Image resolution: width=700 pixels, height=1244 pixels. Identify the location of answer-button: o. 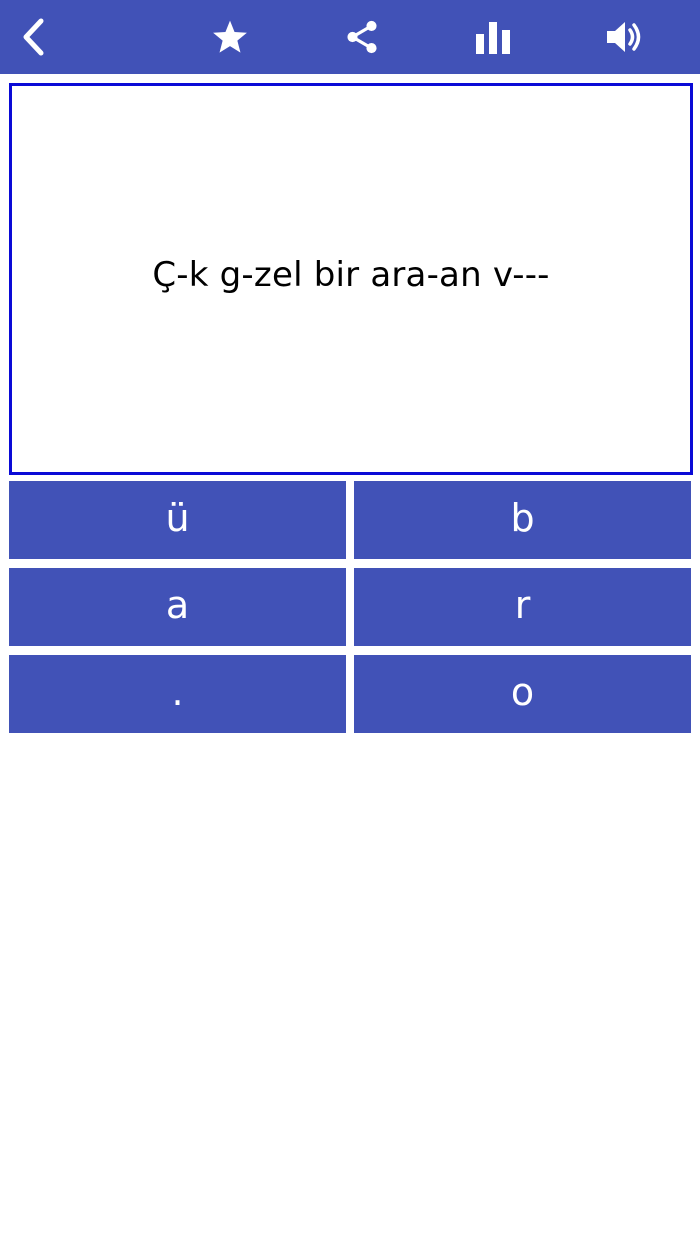
(522, 694).